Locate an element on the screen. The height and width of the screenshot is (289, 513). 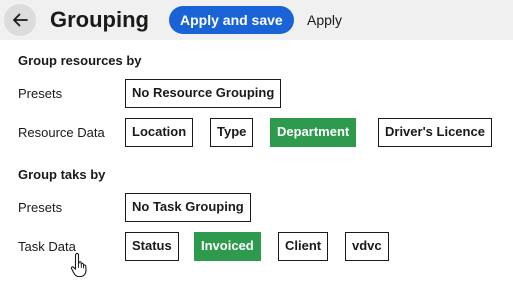
chip-vdvc: vdvc is located at coordinates (367, 246).